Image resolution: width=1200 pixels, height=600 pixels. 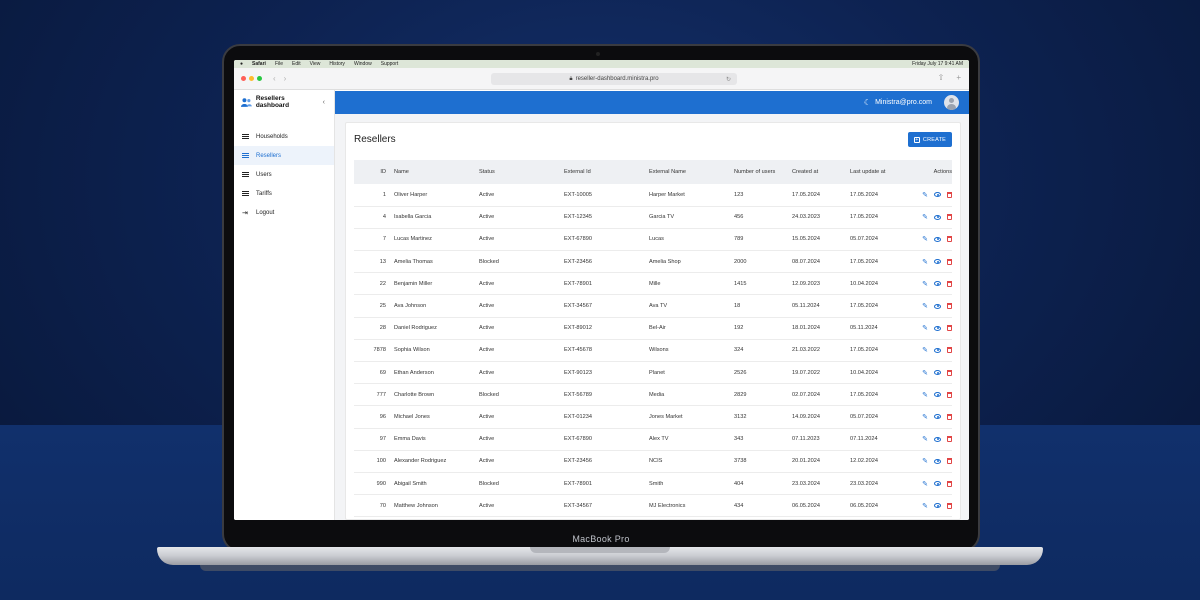 What do you see at coordinates (259, 64) in the screenshot?
I see `menubar-app-name: Safari` at bounding box center [259, 64].